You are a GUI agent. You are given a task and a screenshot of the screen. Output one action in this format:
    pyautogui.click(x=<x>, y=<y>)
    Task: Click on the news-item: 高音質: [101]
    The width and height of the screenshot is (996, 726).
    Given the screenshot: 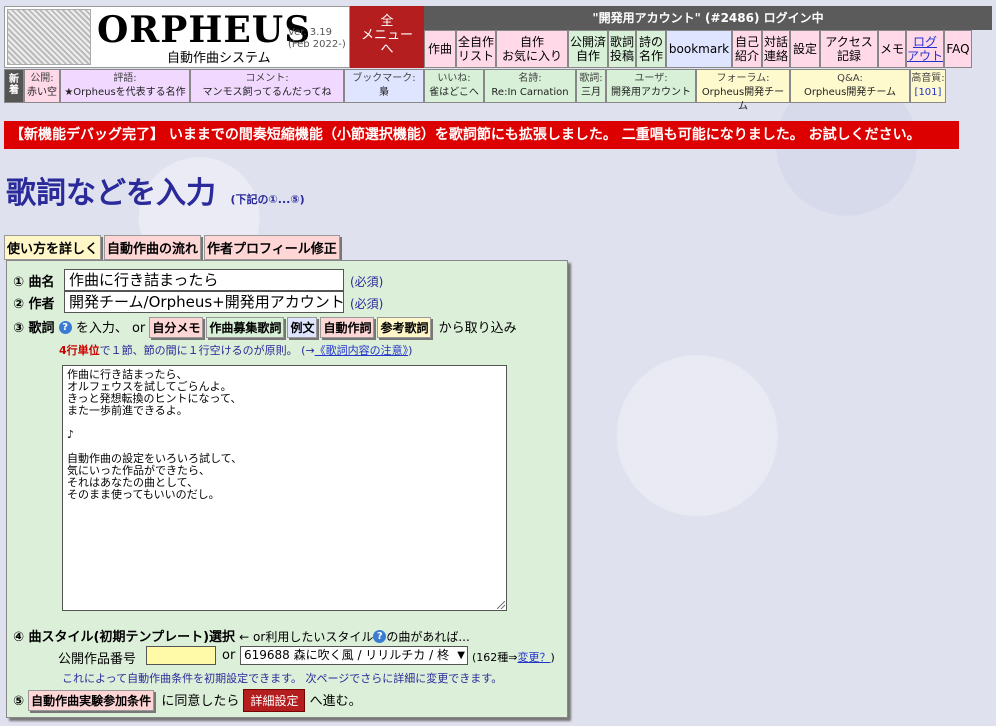 What is the action you would take?
    pyautogui.click(x=928, y=86)
    